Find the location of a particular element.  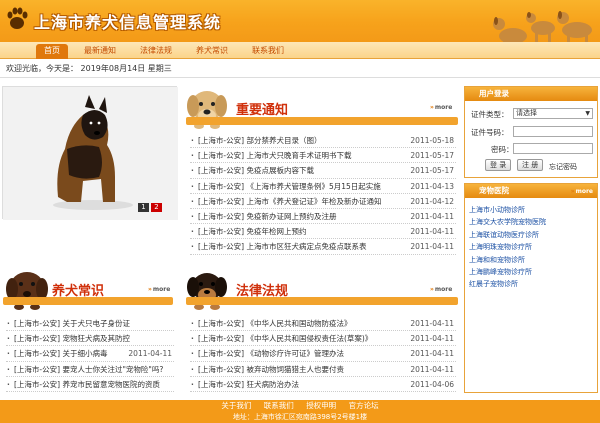

laws-item: [上海市-公安] 《动物诊疗许可证》管理办法2011-04-11 is located at coordinates (323, 354).